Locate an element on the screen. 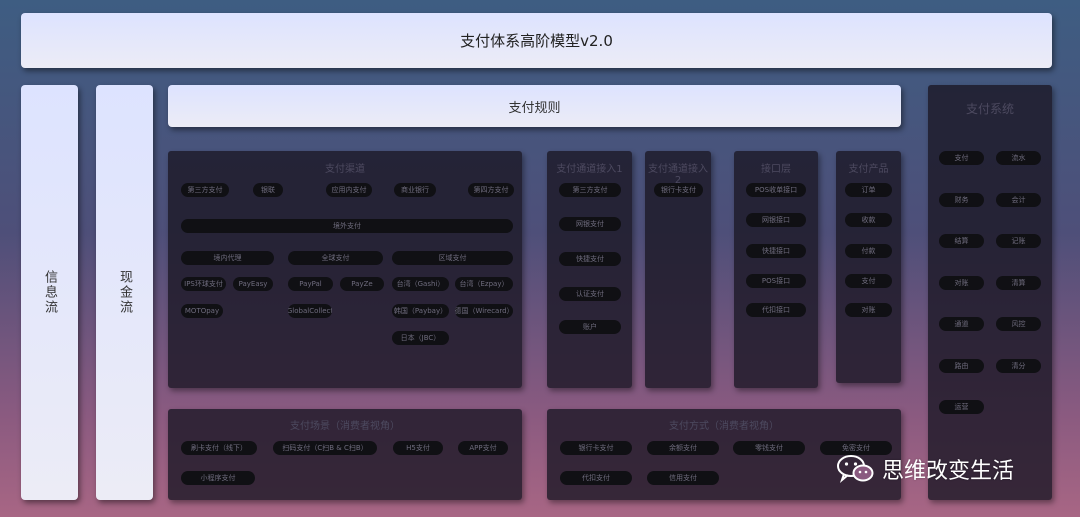 This screenshot has width=1080, height=517. products-panel: 支付产品 订单 收款 付款 支付 对账 is located at coordinates (868, 267).